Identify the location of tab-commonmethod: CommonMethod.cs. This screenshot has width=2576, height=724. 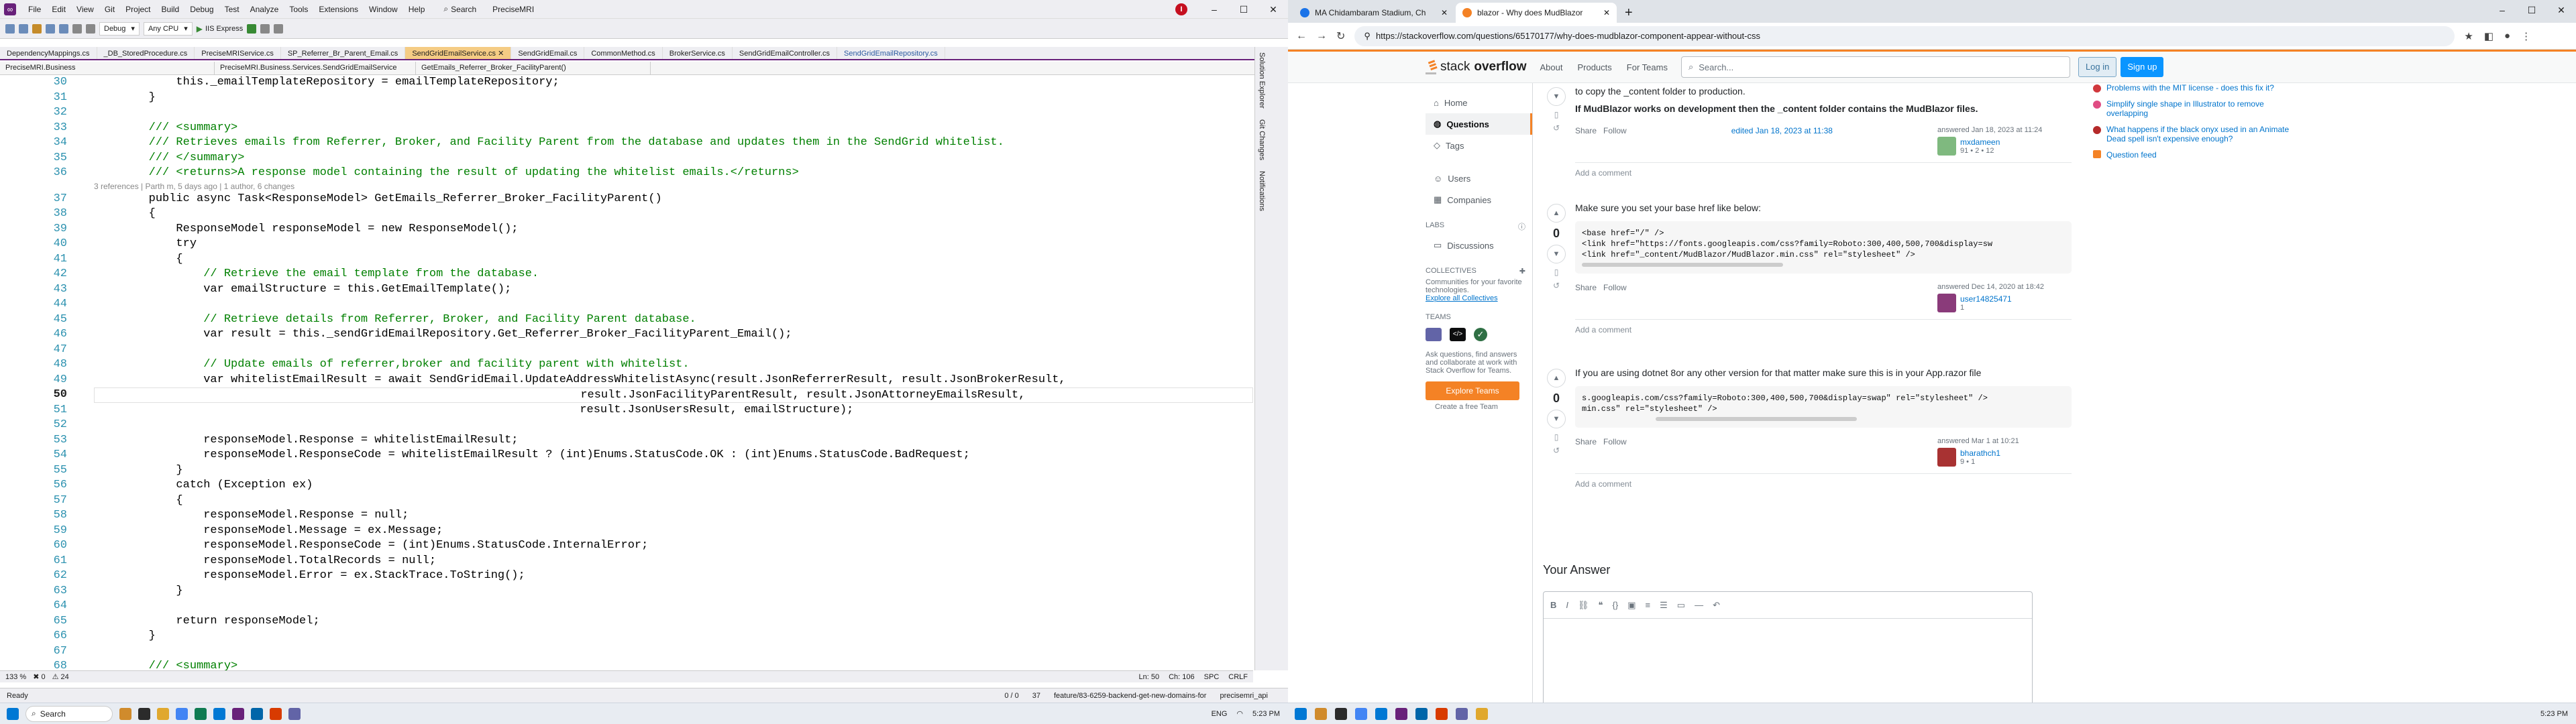
(623, 53).